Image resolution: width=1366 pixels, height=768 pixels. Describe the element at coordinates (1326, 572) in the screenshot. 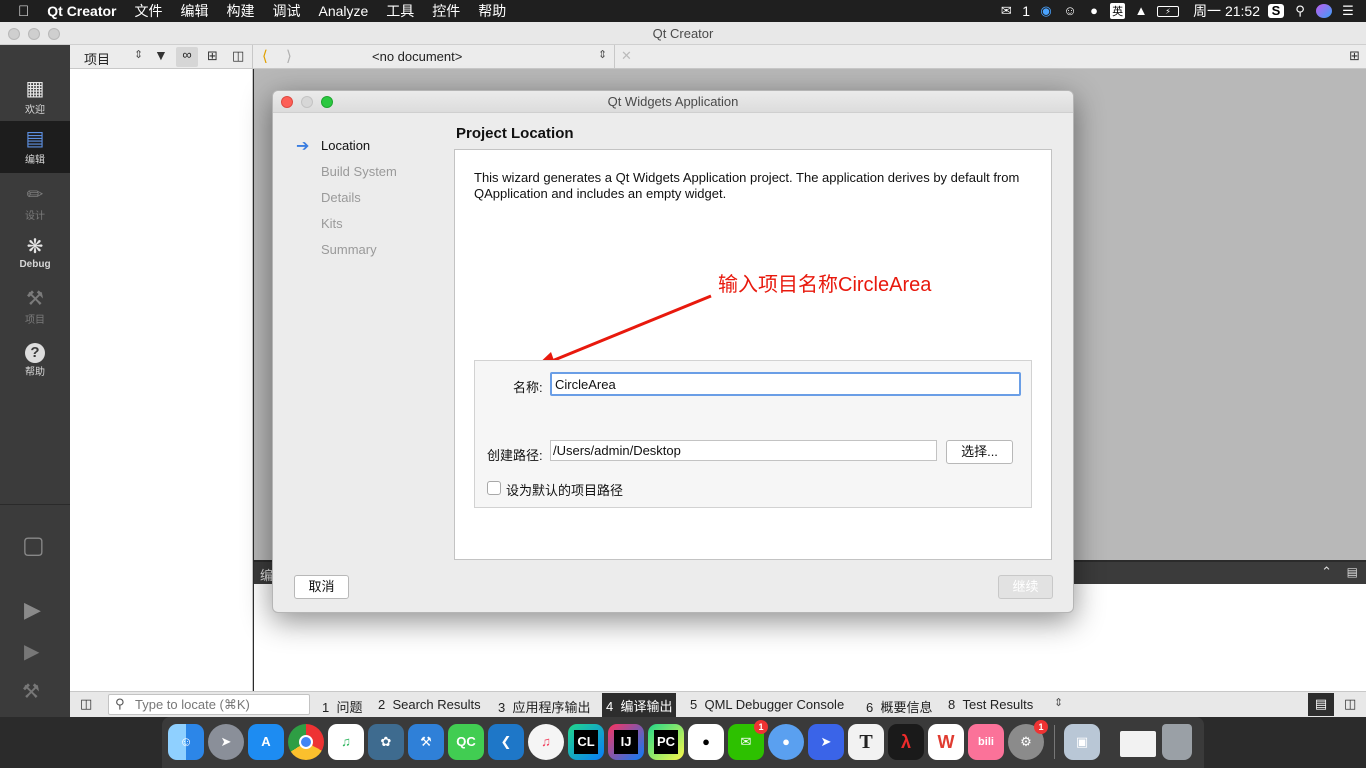

I see `maximize-panel-icon: ⌃` at that location.